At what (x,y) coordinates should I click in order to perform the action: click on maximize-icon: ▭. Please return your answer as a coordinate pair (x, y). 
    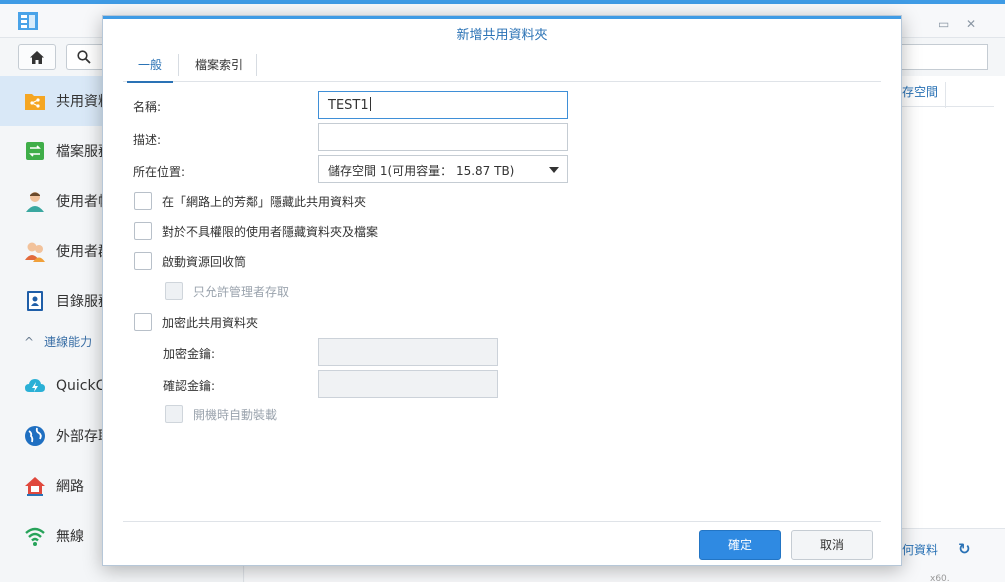
    Looking at the image, I should click on (943, 24).